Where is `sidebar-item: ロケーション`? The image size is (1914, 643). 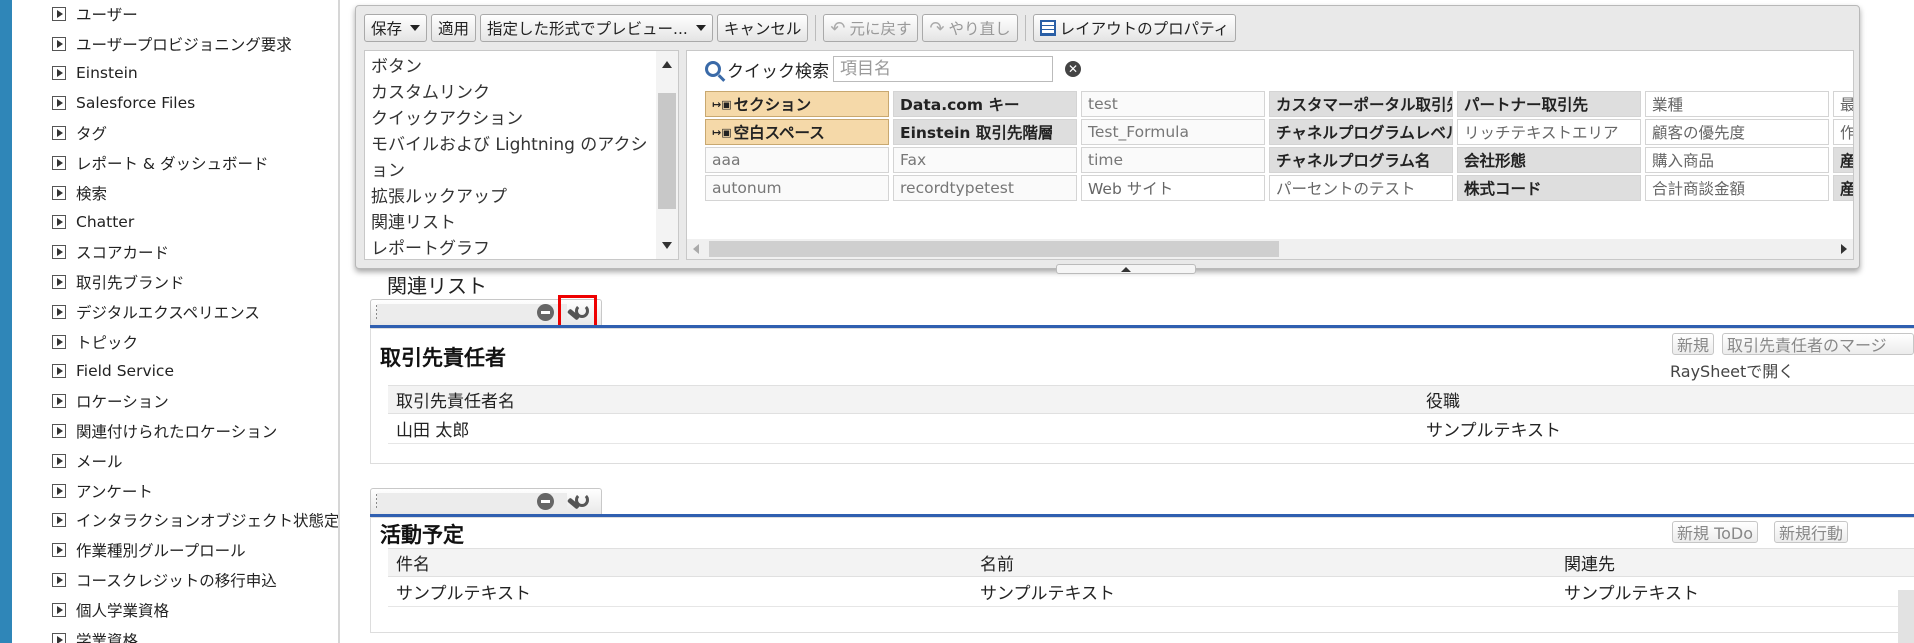
sidebar-item: ロケーション is located at coordinates (175, 401).